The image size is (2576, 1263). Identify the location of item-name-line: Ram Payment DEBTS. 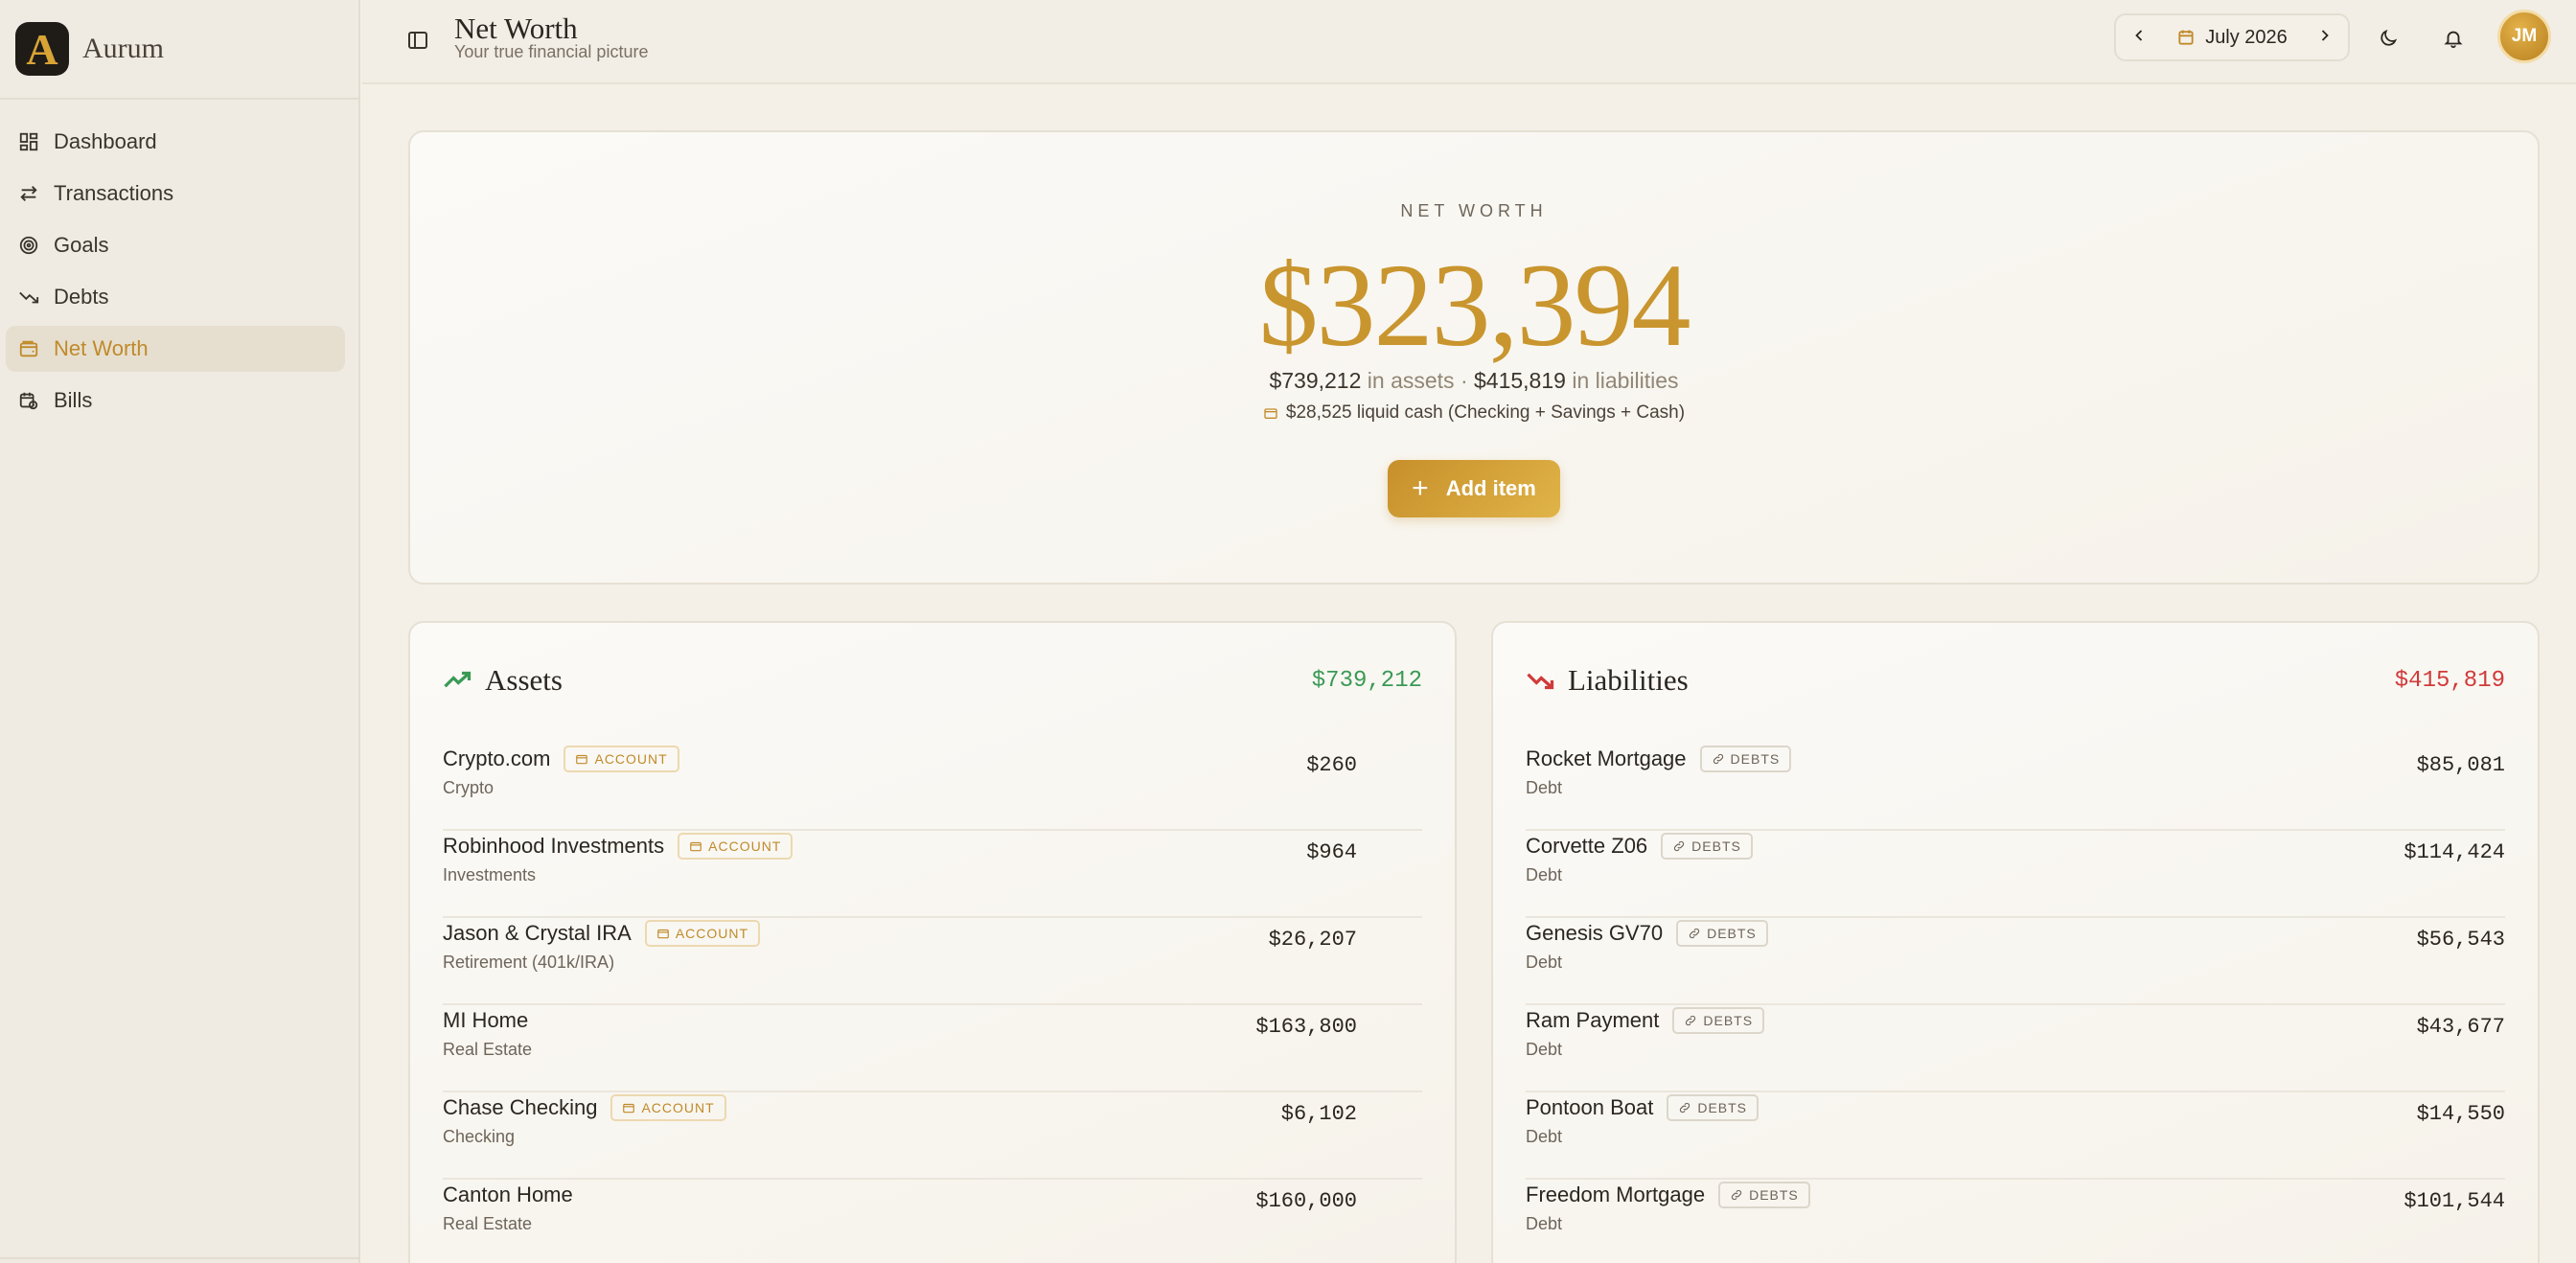
(1645, 1020).